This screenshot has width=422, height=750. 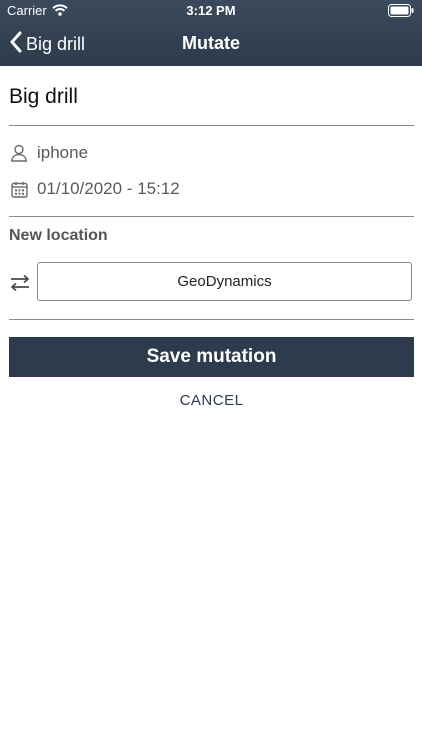 I want to click on top-bar: Carrier 3:12 PM Big drill Mutate, so click(x=211, y=33).